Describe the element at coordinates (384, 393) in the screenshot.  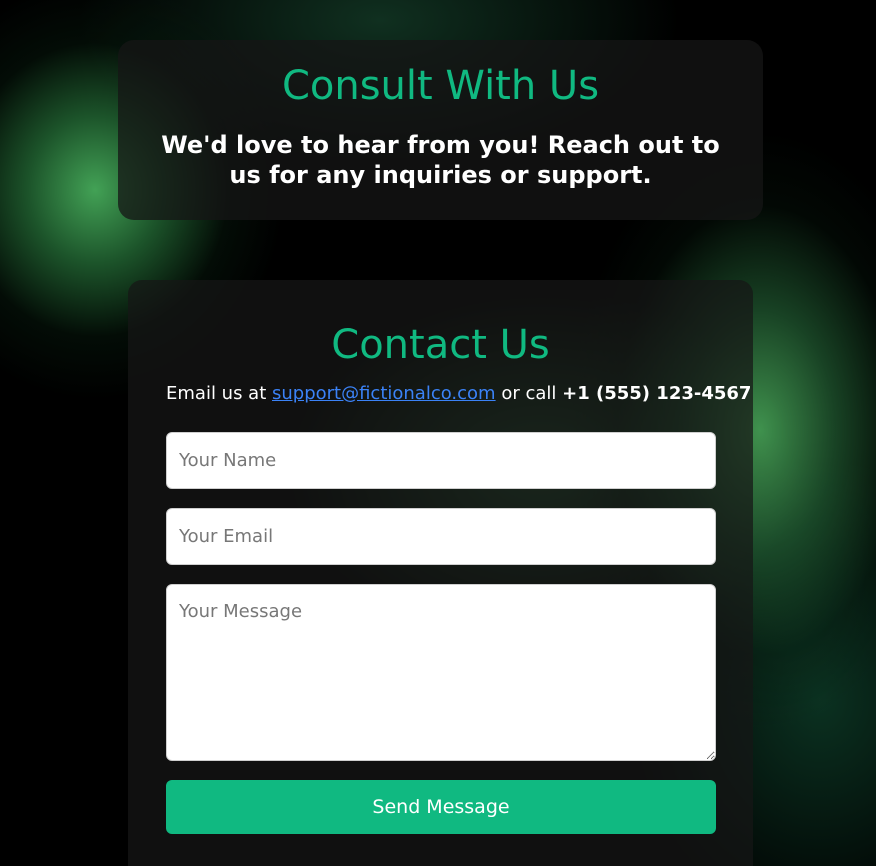
I see `email-link: support@fictionalco.com` at that location.